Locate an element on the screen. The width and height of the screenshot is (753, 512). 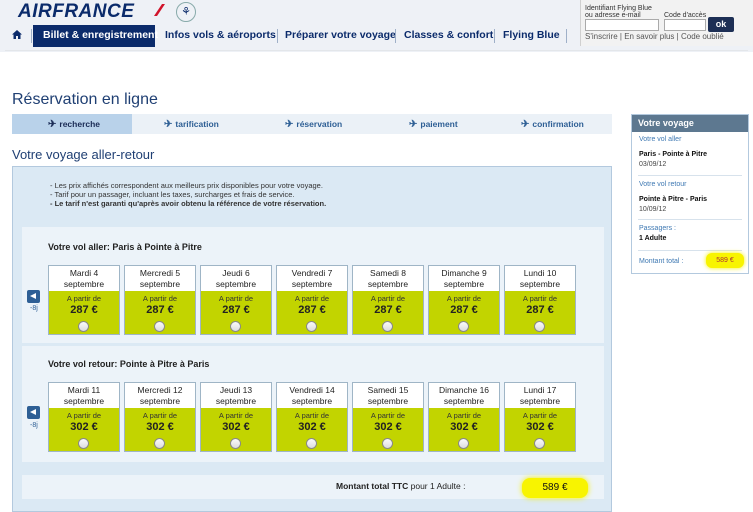
step-label: tarification is located at coordinates (197, 124).